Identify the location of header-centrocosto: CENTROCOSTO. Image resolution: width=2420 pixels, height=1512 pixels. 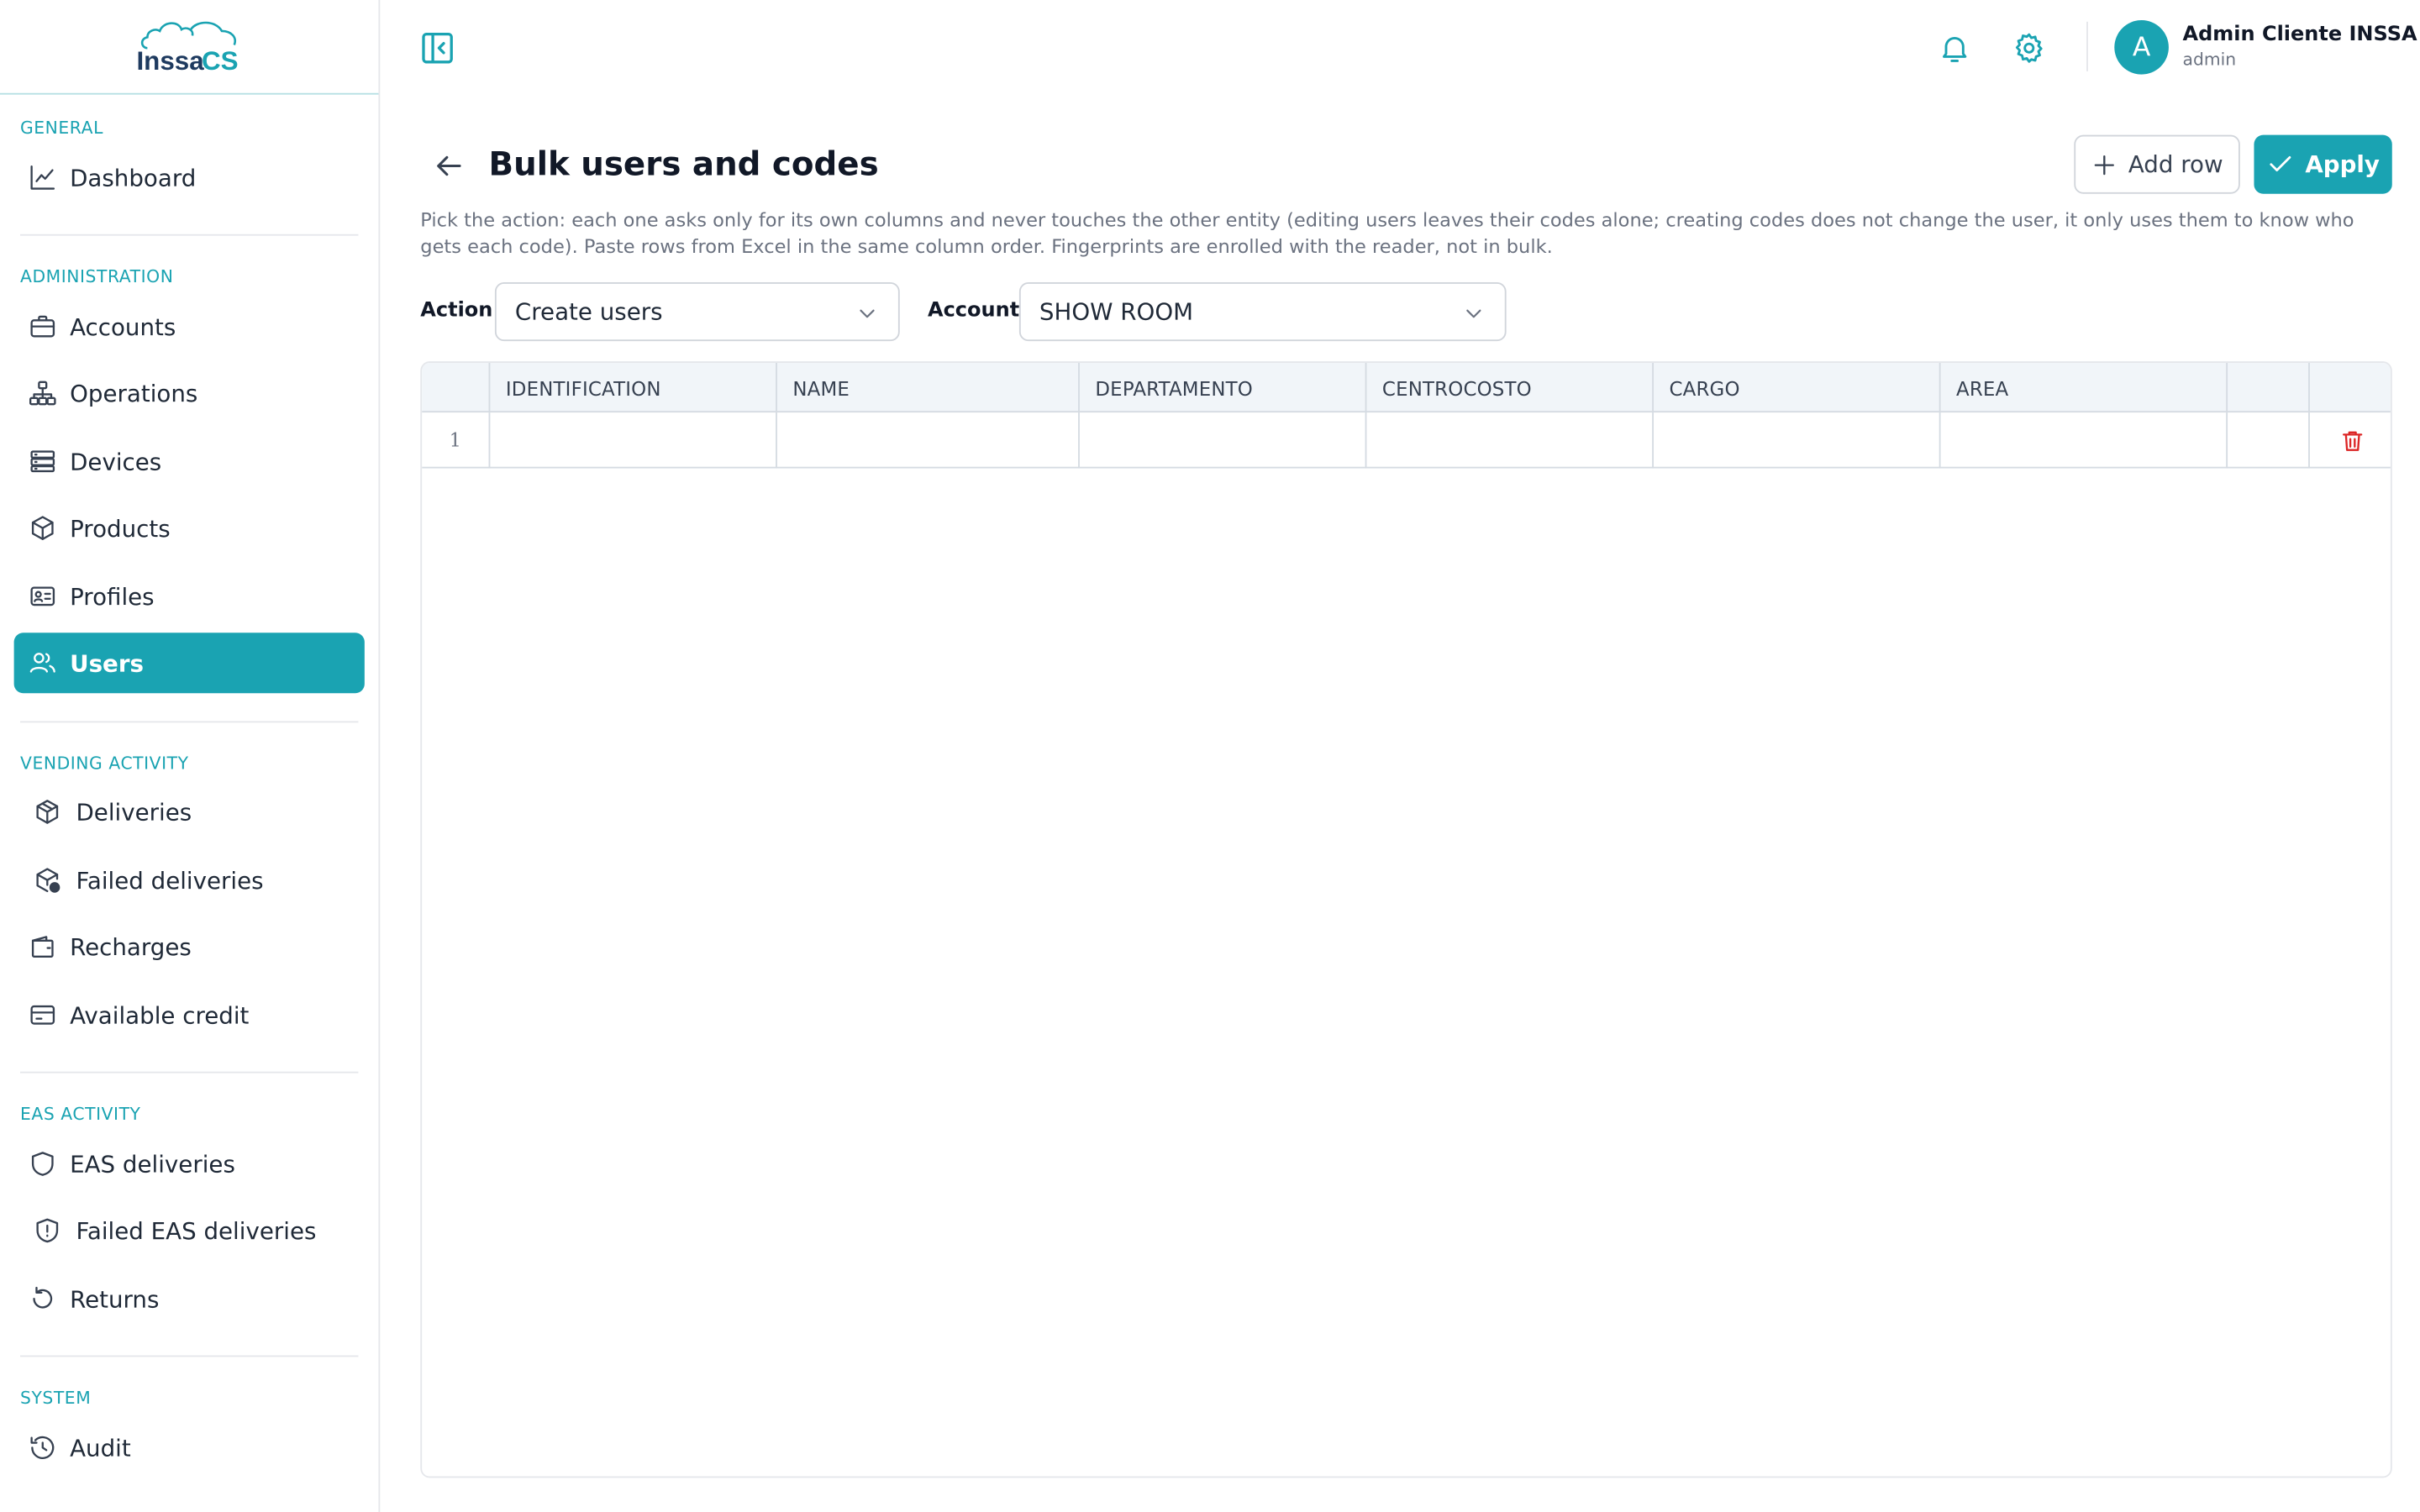
(1510, 388).